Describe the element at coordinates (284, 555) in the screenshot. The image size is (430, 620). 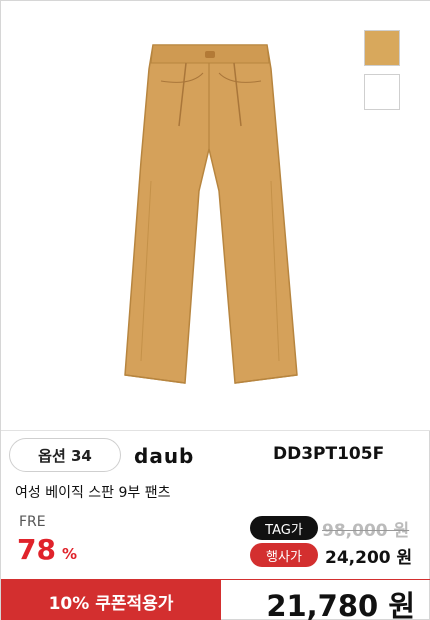
I see `event-price-badge: 행사가` at that location.